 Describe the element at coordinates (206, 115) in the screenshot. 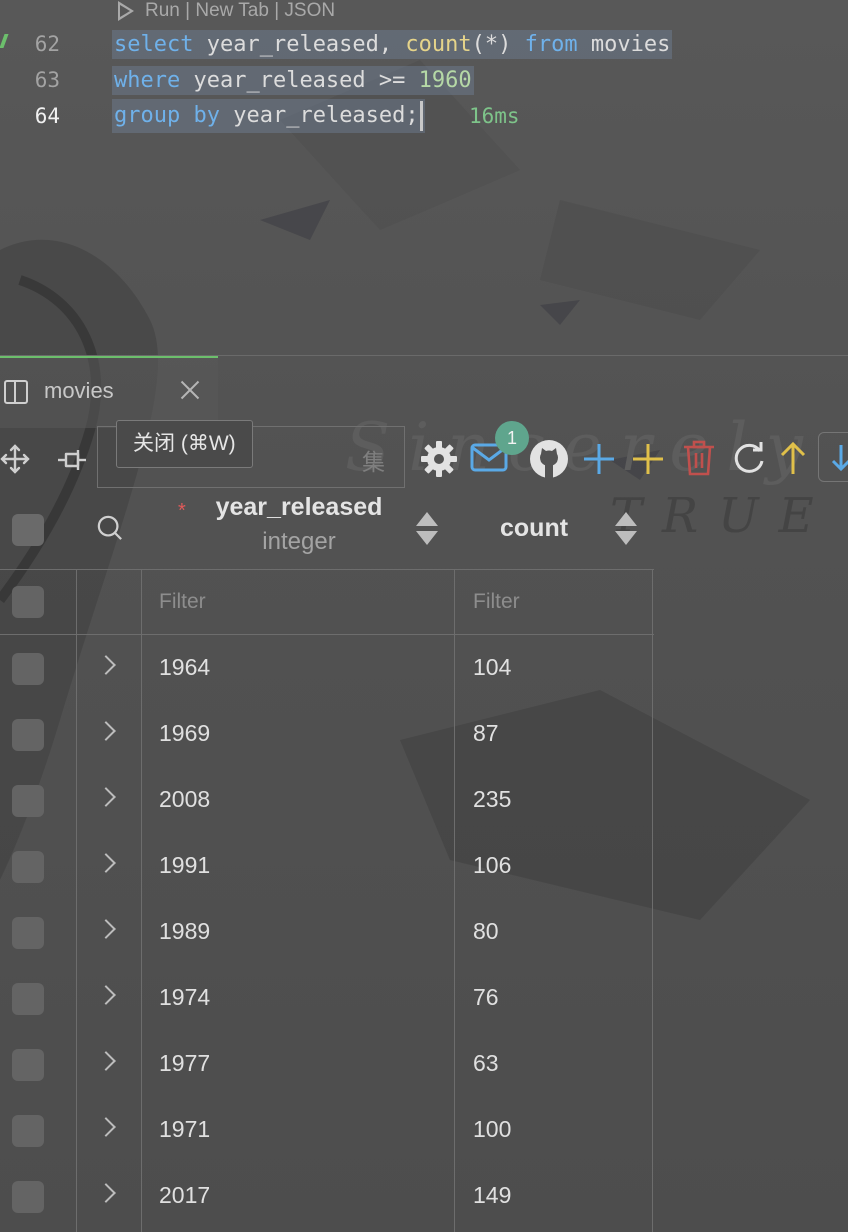

I see `sql-keyword: by` at that location.